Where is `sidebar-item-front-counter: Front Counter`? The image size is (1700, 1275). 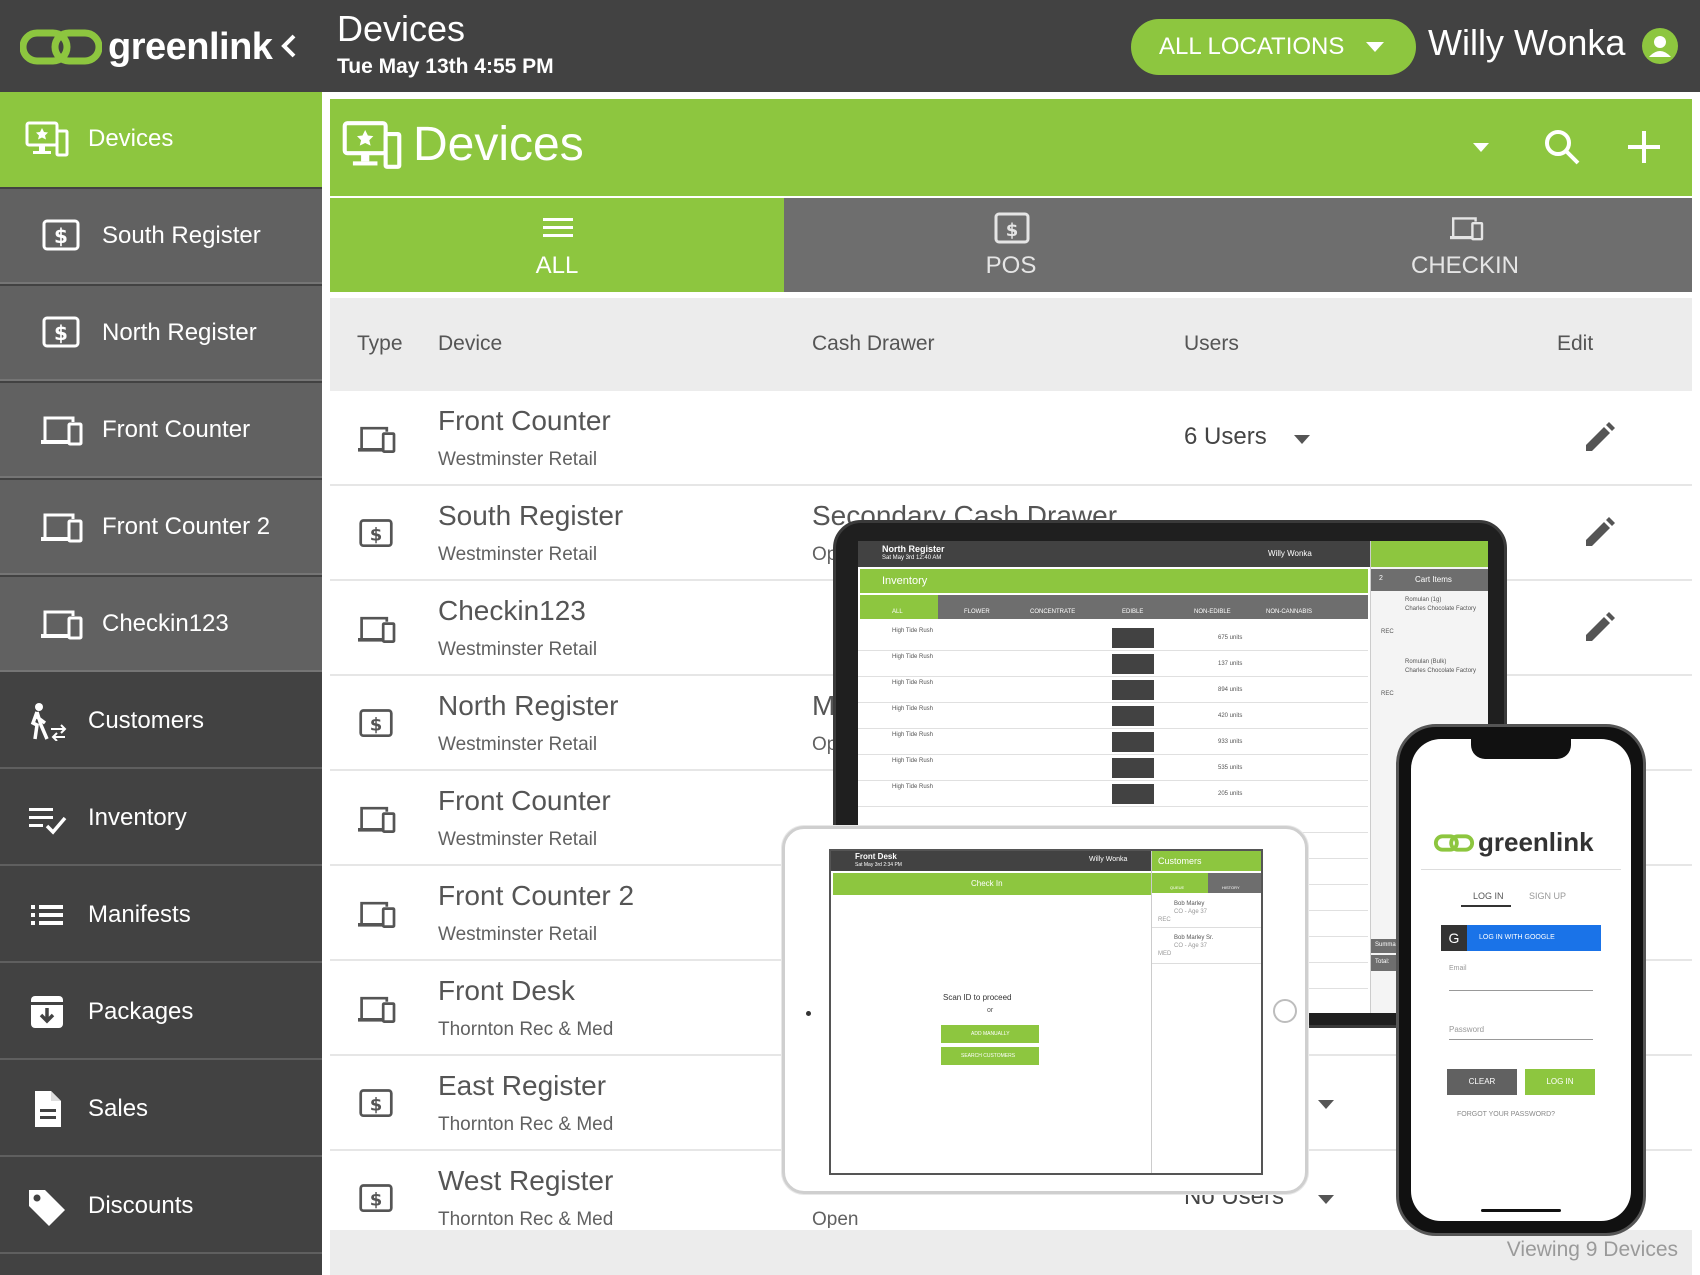 sidebar-item-front-counter: Front Counter is located at coordinates (161, 430).